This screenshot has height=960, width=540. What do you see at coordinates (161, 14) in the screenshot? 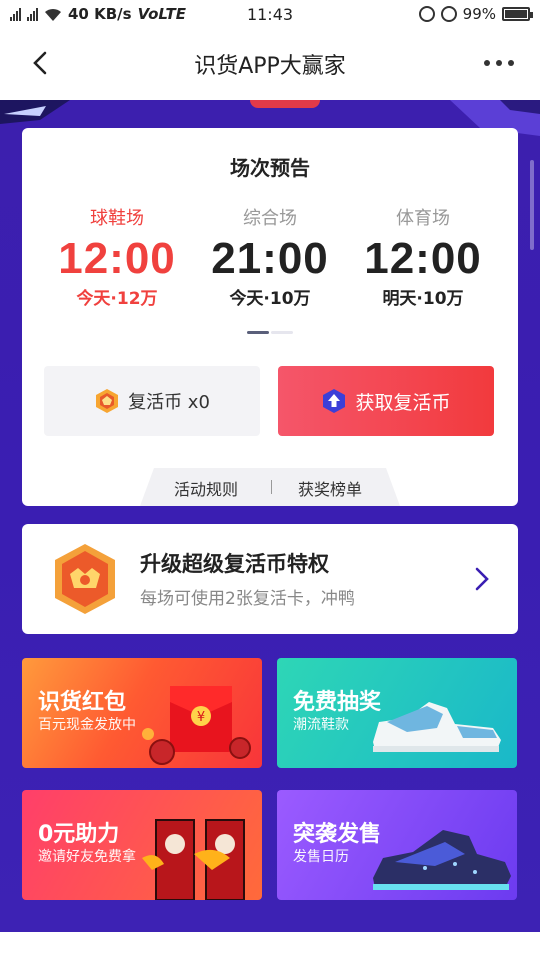
I see `volte-indicator: VoLTE` at bounding box center [161, 14].